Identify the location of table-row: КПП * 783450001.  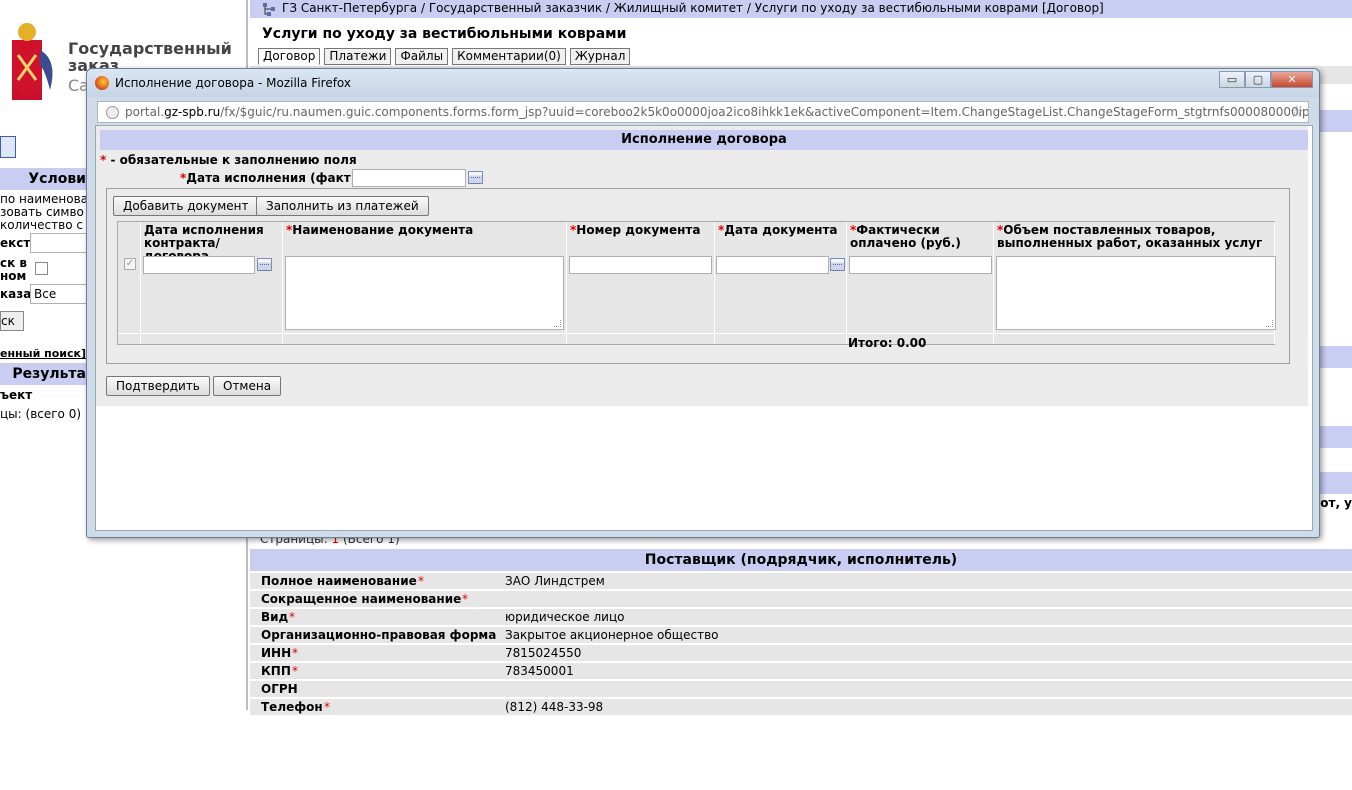
(801, 671).